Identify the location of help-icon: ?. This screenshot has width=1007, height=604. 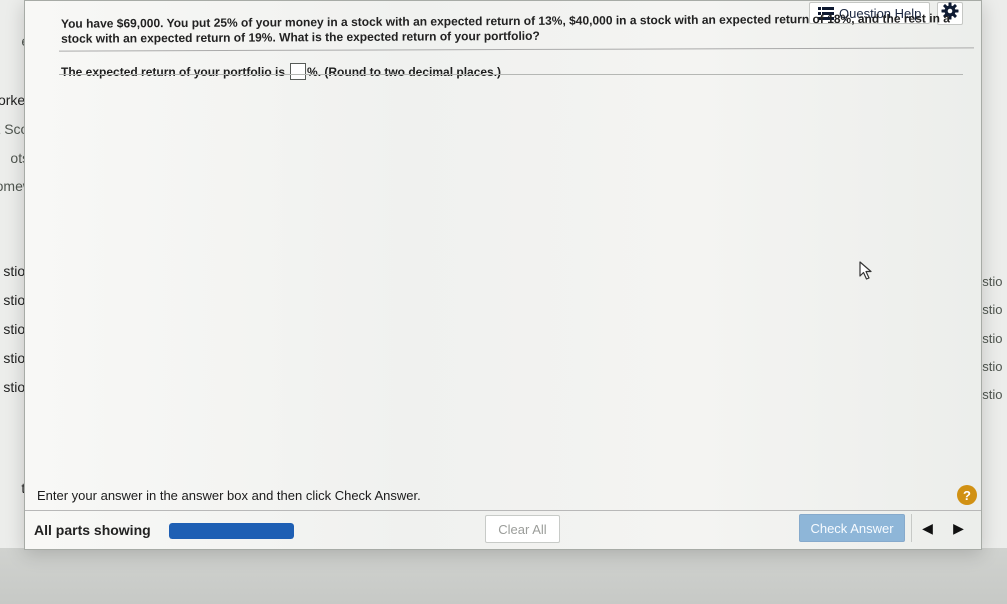
(967, 495).